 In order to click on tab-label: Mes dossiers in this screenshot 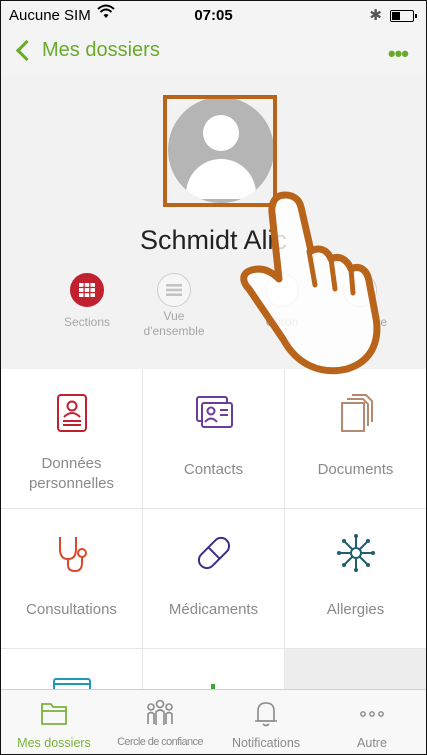, I will do `click(54, 743)`.